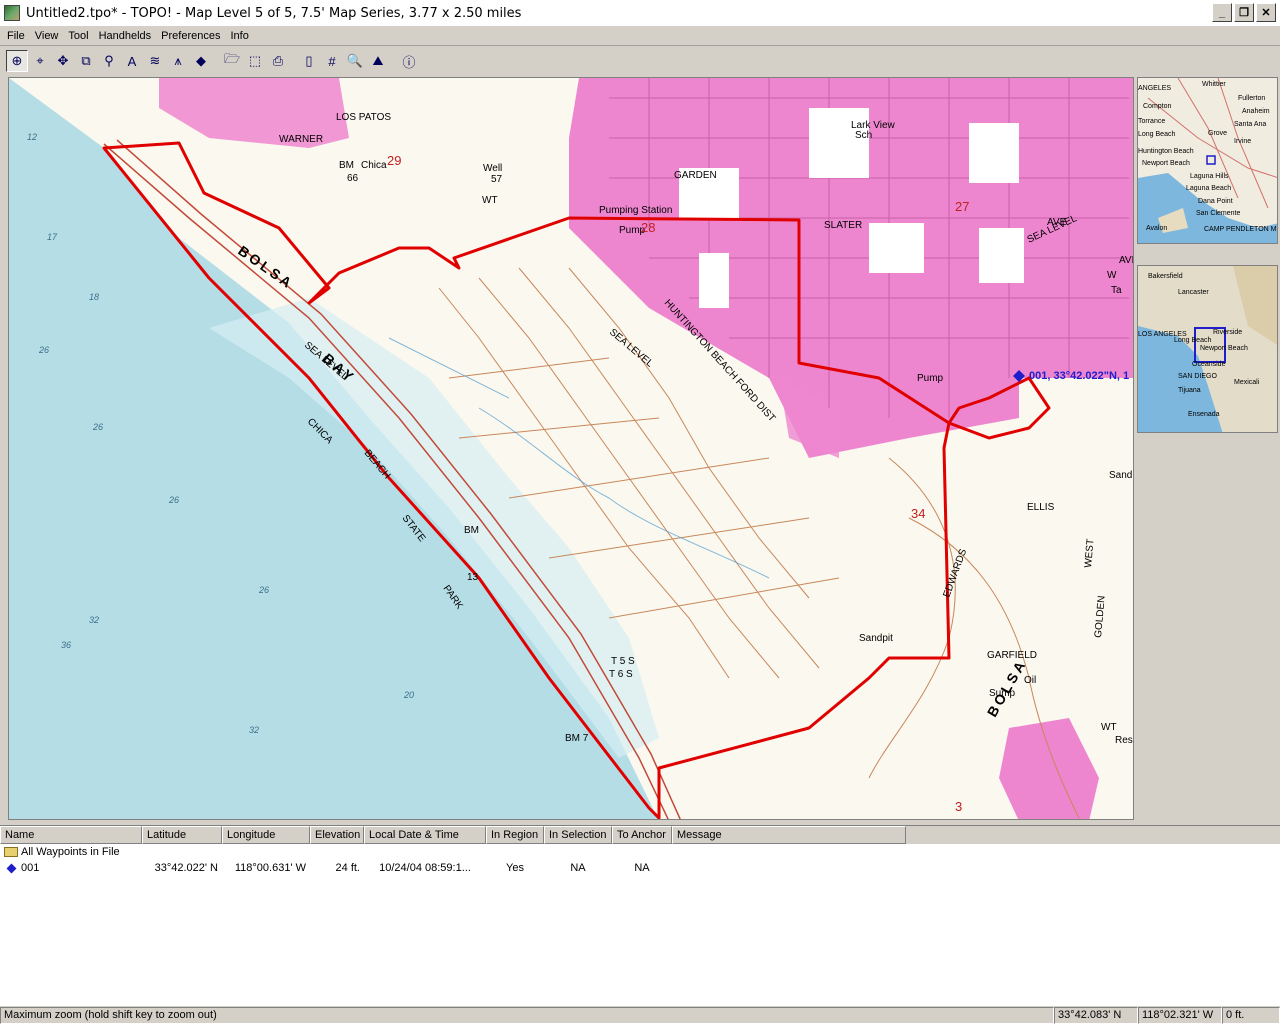 This screenshot has height=1024, width=1280. I want to click on print-button: ⎙, so click(278, 61).